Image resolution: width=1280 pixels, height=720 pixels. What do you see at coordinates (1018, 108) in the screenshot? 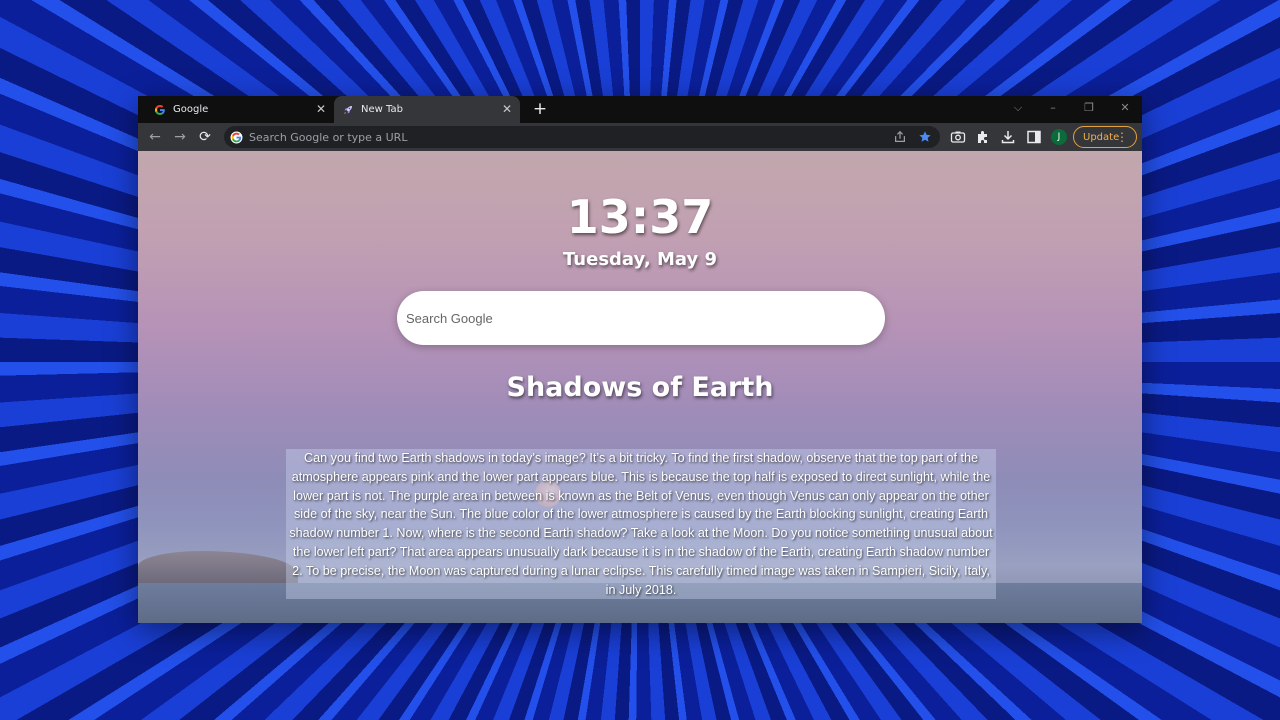
I see `tab-search-chevron-icon: ⌵` at bounding box center [1018, 108].